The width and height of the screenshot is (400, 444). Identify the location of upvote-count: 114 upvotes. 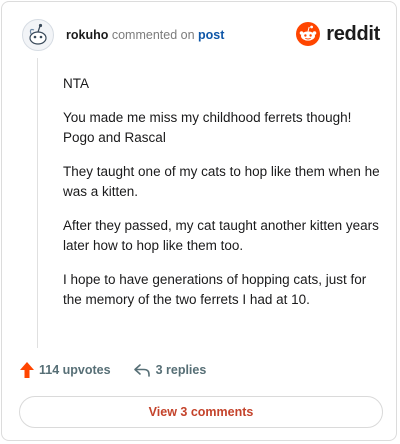
(75, 370).